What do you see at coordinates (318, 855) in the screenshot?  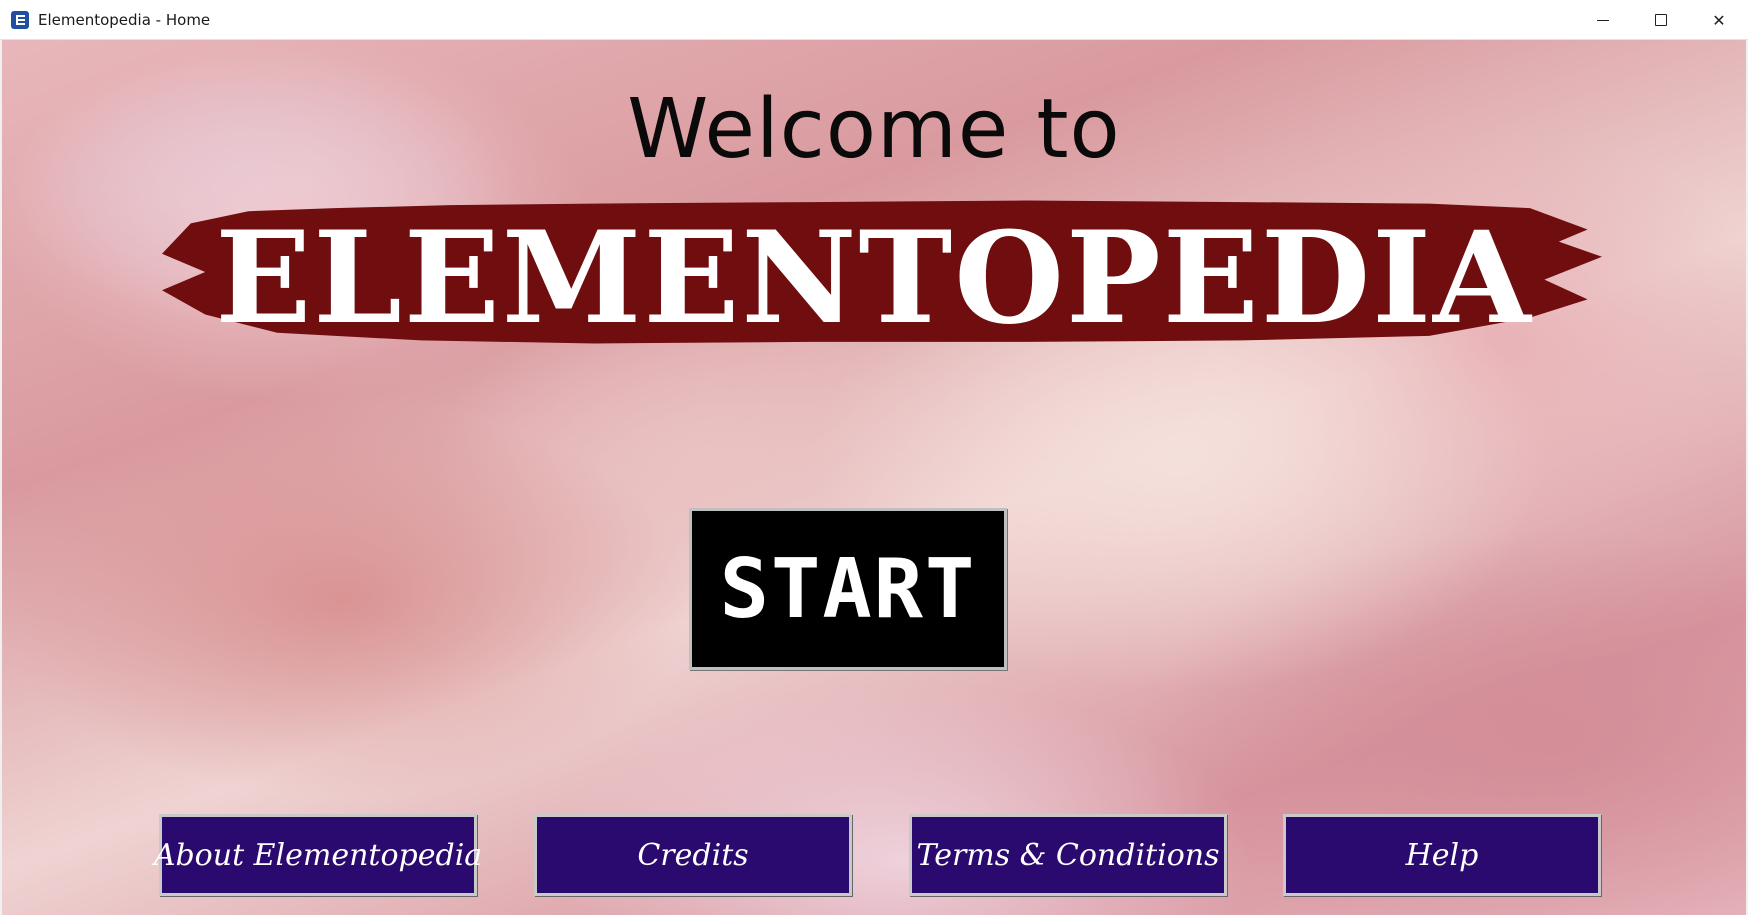 I see `about-button: About Elementopedia` at bounding box center [318, 855].